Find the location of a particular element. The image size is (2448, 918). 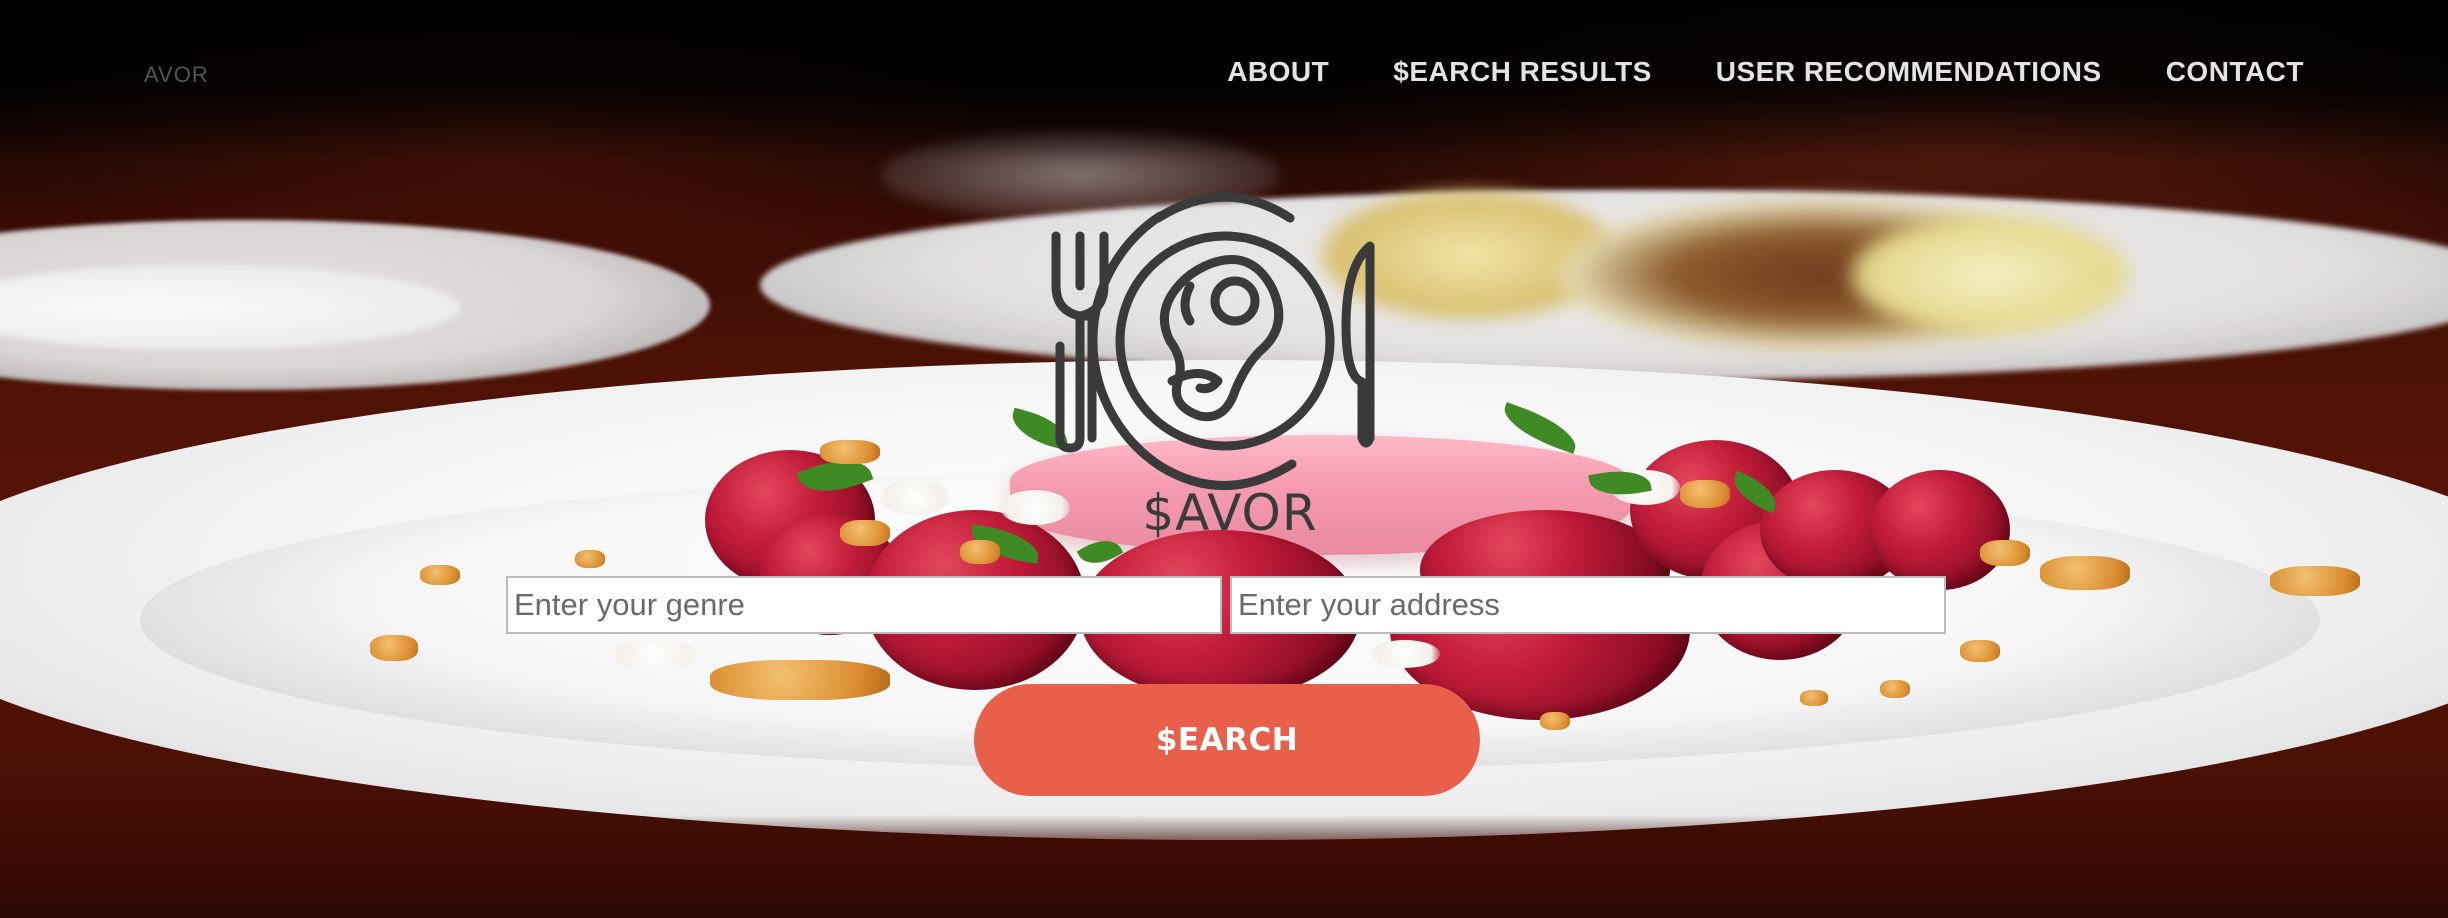

plate-fork-knife-icon is located at coordinates (1213, 341).